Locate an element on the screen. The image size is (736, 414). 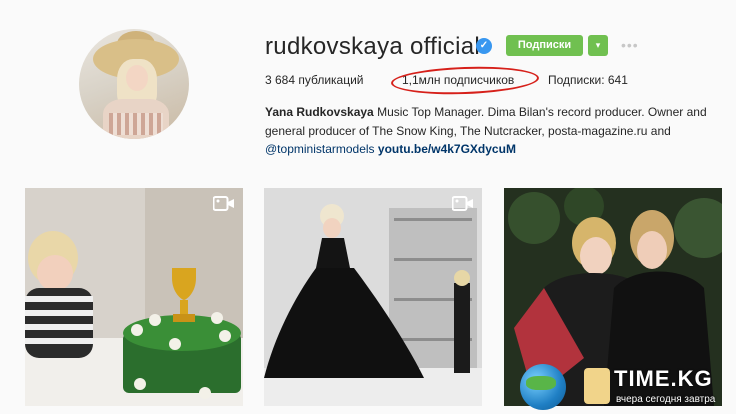
posts-count-text: 3 684 публикаций is located at coordinates (314, 80).